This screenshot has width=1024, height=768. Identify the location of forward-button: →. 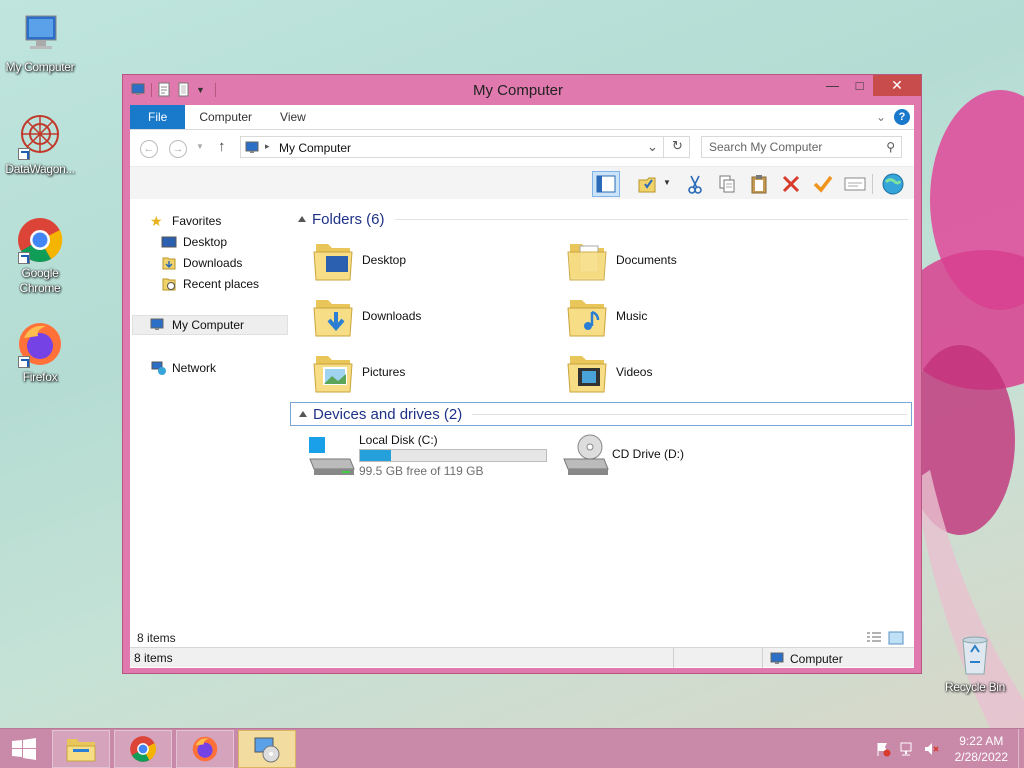
(178, 149).